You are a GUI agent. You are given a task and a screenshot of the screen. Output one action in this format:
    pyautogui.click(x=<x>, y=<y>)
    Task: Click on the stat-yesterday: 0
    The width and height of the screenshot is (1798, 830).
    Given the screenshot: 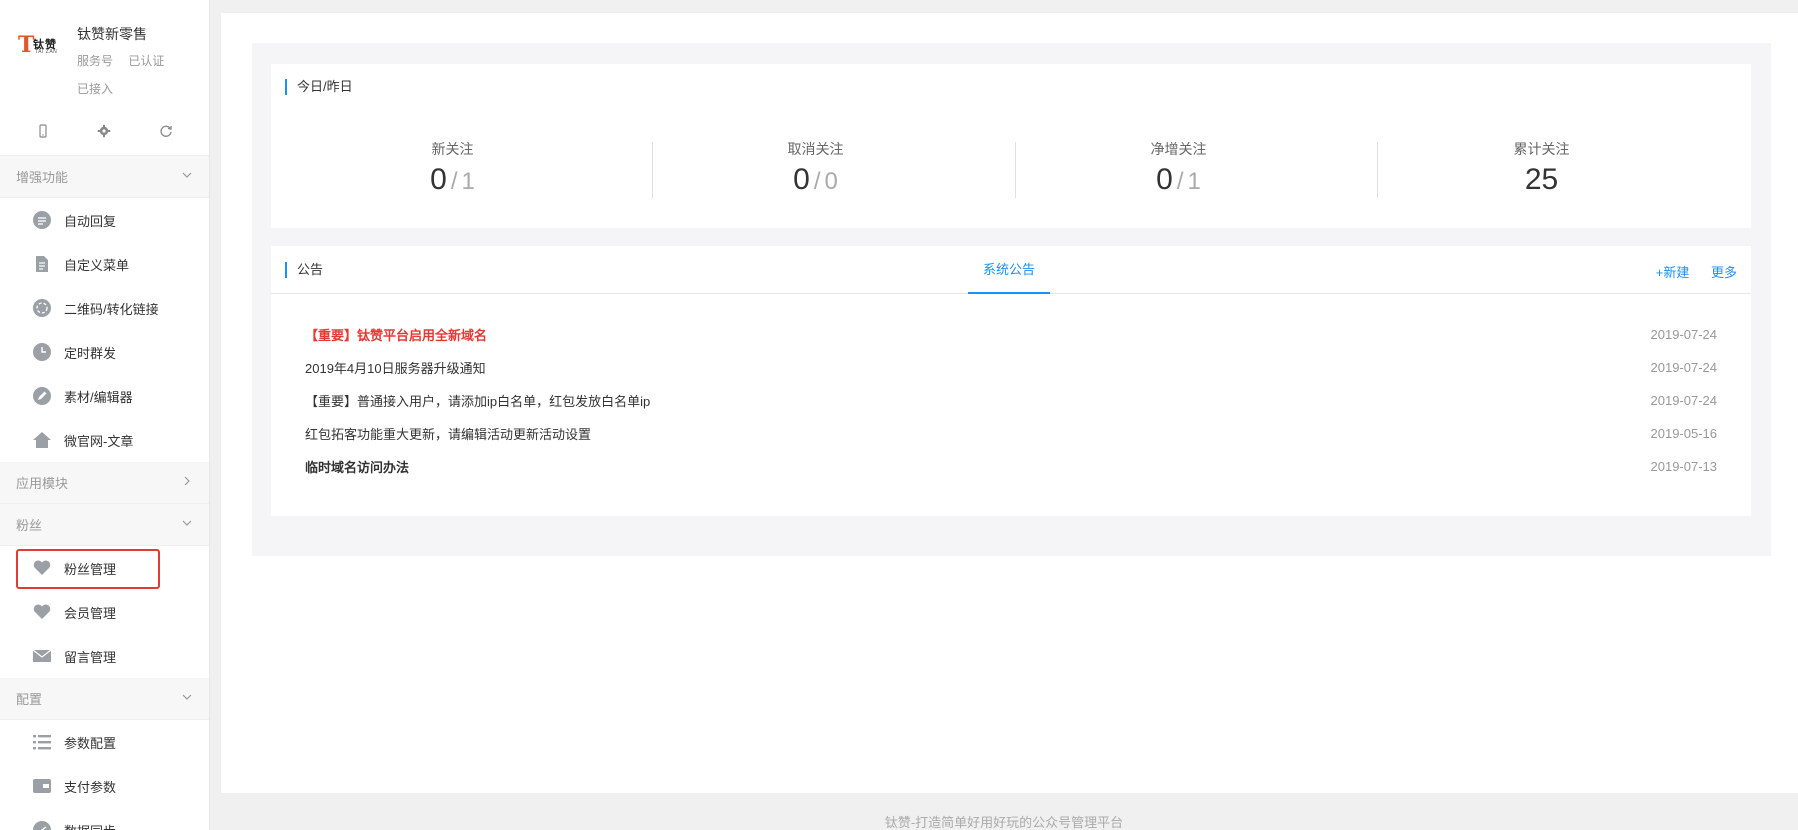 What is the action you would take?
    pyautogui.click(x=831, y=181)
    